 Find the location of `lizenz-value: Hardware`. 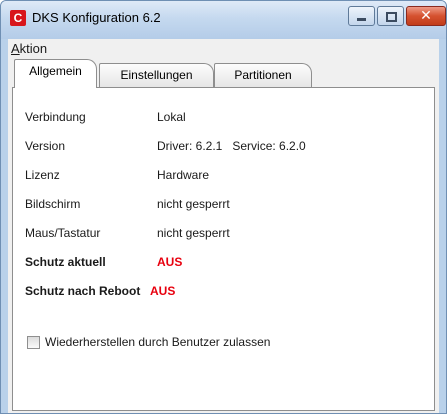

lizenz-value: Hardware is located at coordinates (183, 175).